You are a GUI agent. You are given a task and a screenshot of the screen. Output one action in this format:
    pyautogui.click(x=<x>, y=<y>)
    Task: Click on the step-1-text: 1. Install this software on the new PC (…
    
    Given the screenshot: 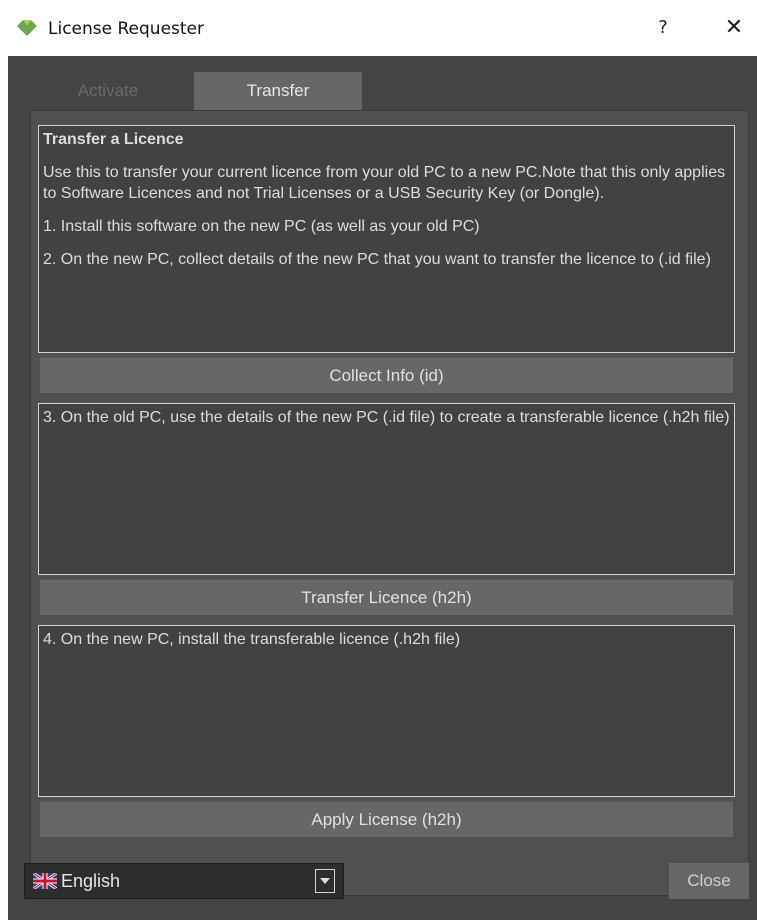 What is the action you would take?
    pyautogui.click(x=261, y=226)
    